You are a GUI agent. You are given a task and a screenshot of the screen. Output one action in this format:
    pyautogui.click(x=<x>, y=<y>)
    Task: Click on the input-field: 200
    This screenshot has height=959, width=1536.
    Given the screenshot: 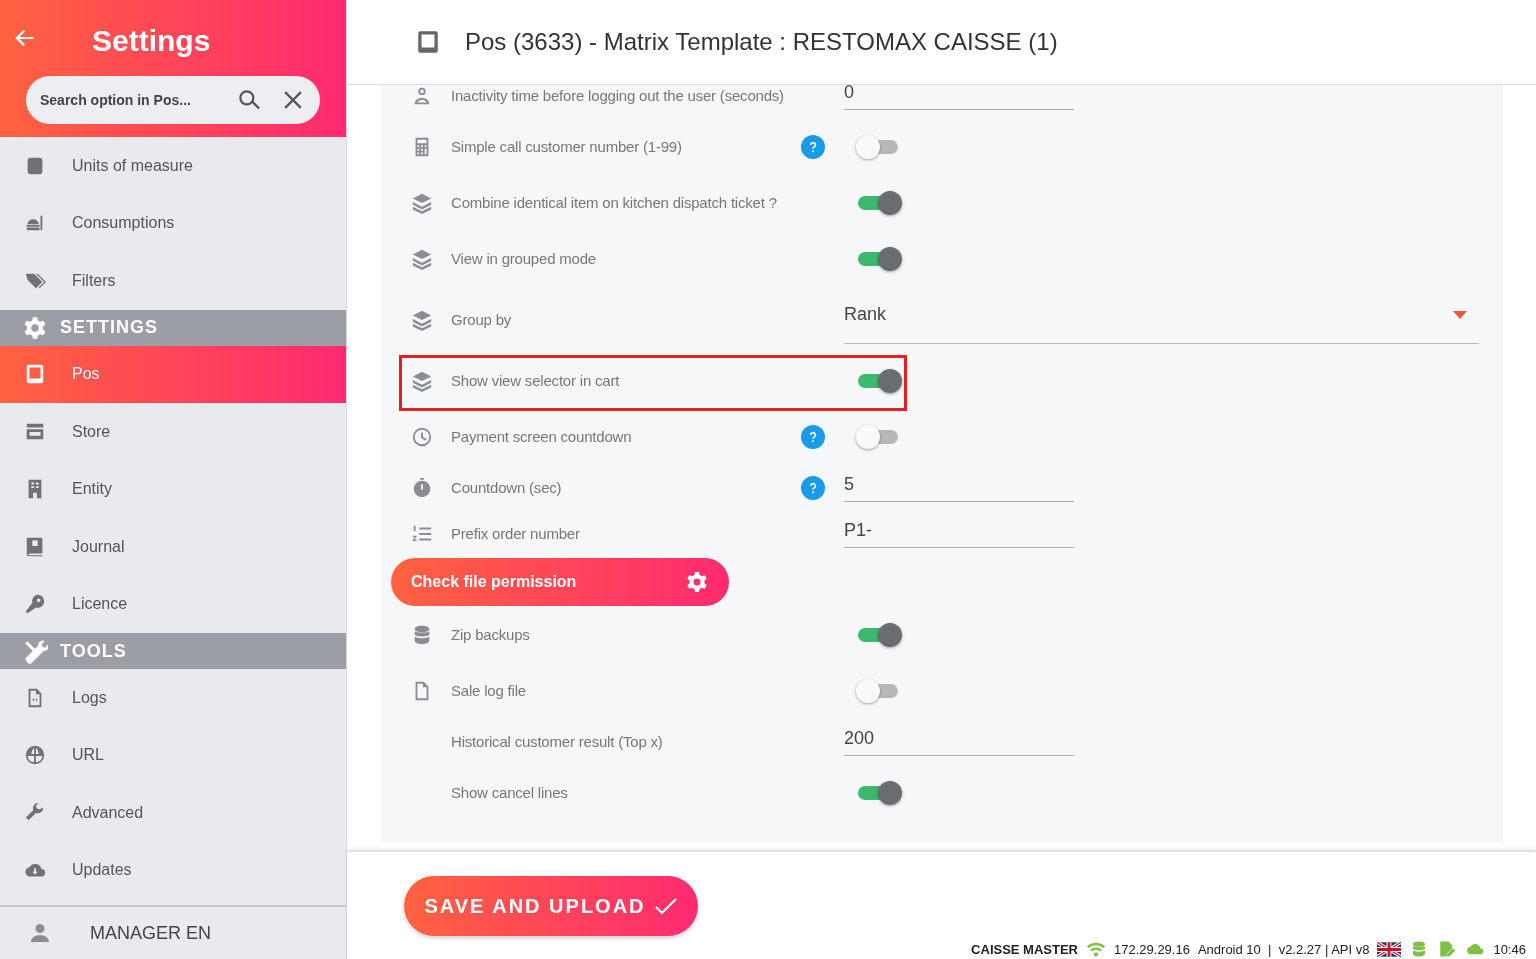 What is the action you would take?
    pyautogui.click(x=959, y=742)
    